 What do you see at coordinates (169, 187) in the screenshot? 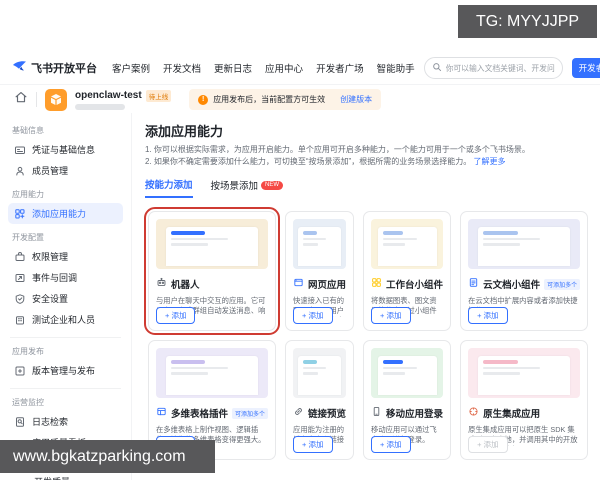
I see `tab-0: 按能力添加` at bounding box center [169, 187].